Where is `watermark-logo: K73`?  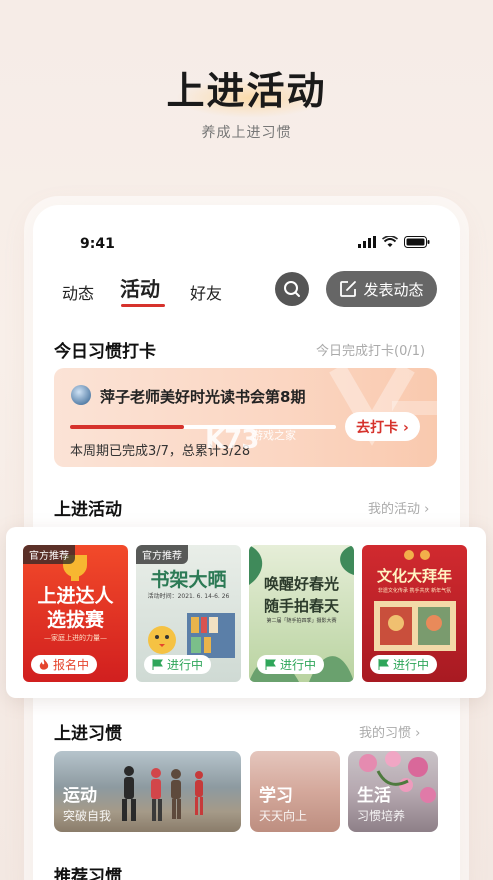 watermark-logo: K73 is located at coordinates (232, 440).